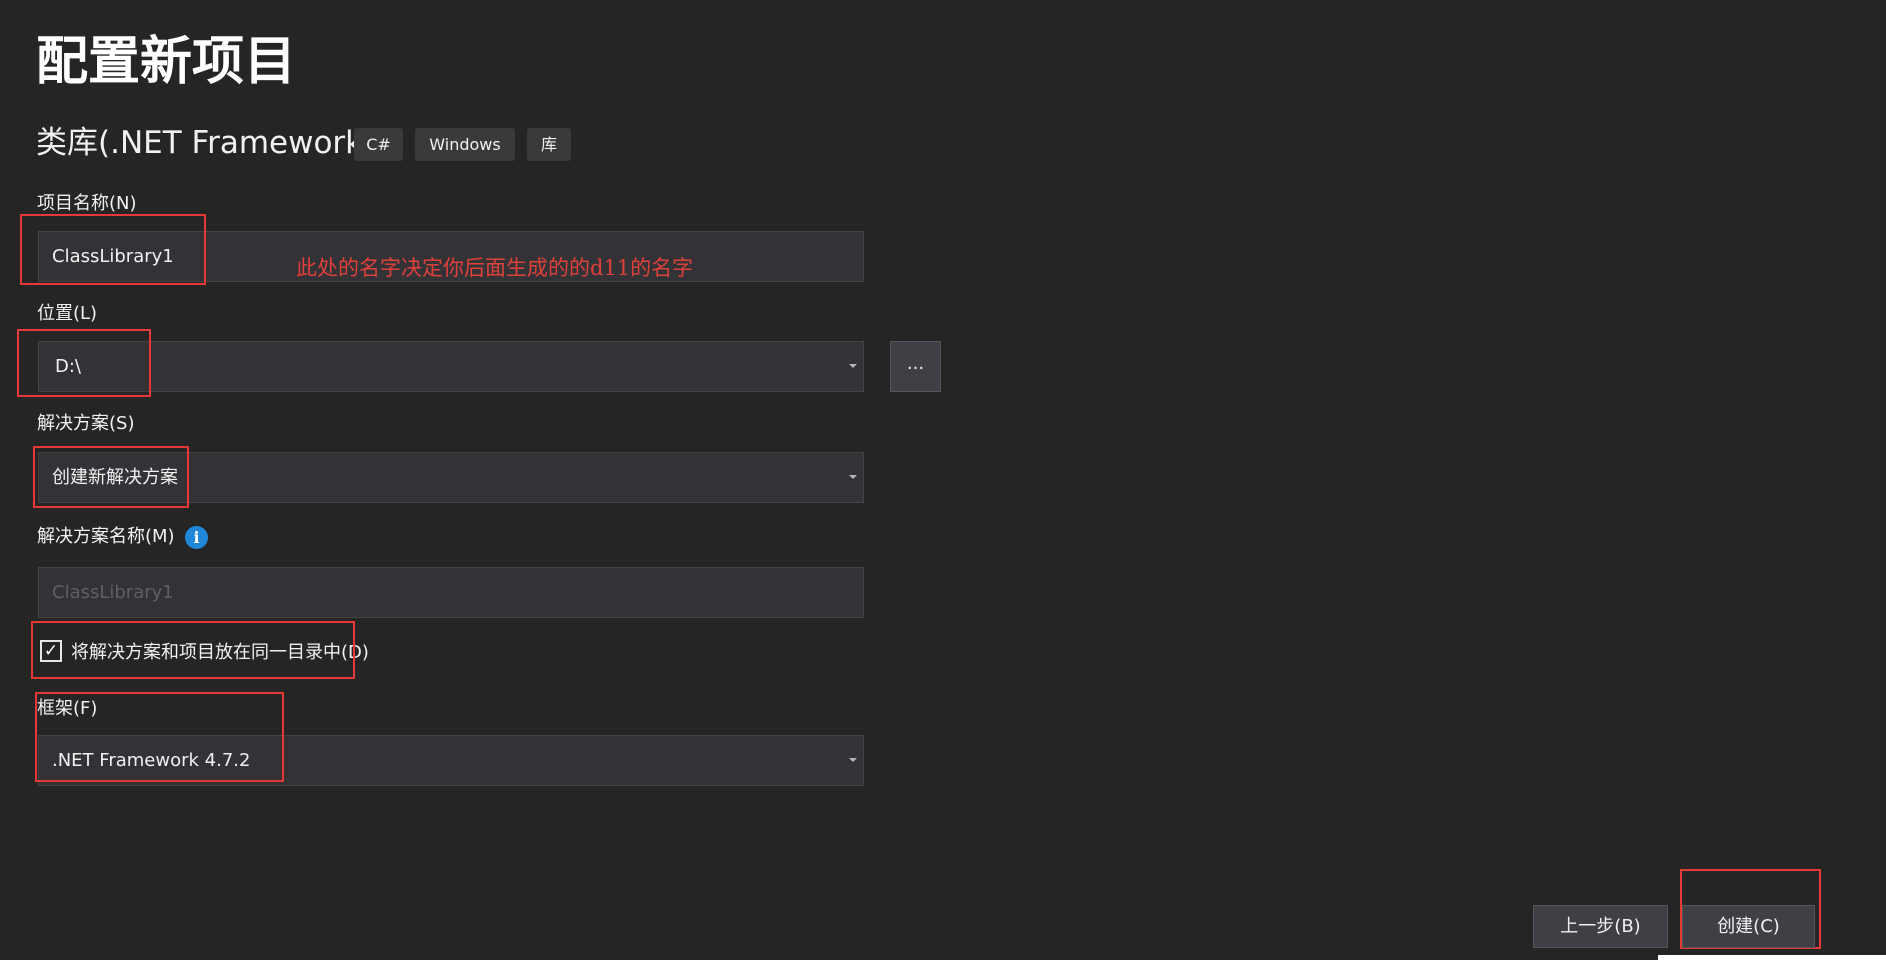 This screenshot has height=960, width=1886. What do you see at coordinates (159, 737) in the screenshot?
I see `annotation-box-framework` at bounding box center [159, 737].